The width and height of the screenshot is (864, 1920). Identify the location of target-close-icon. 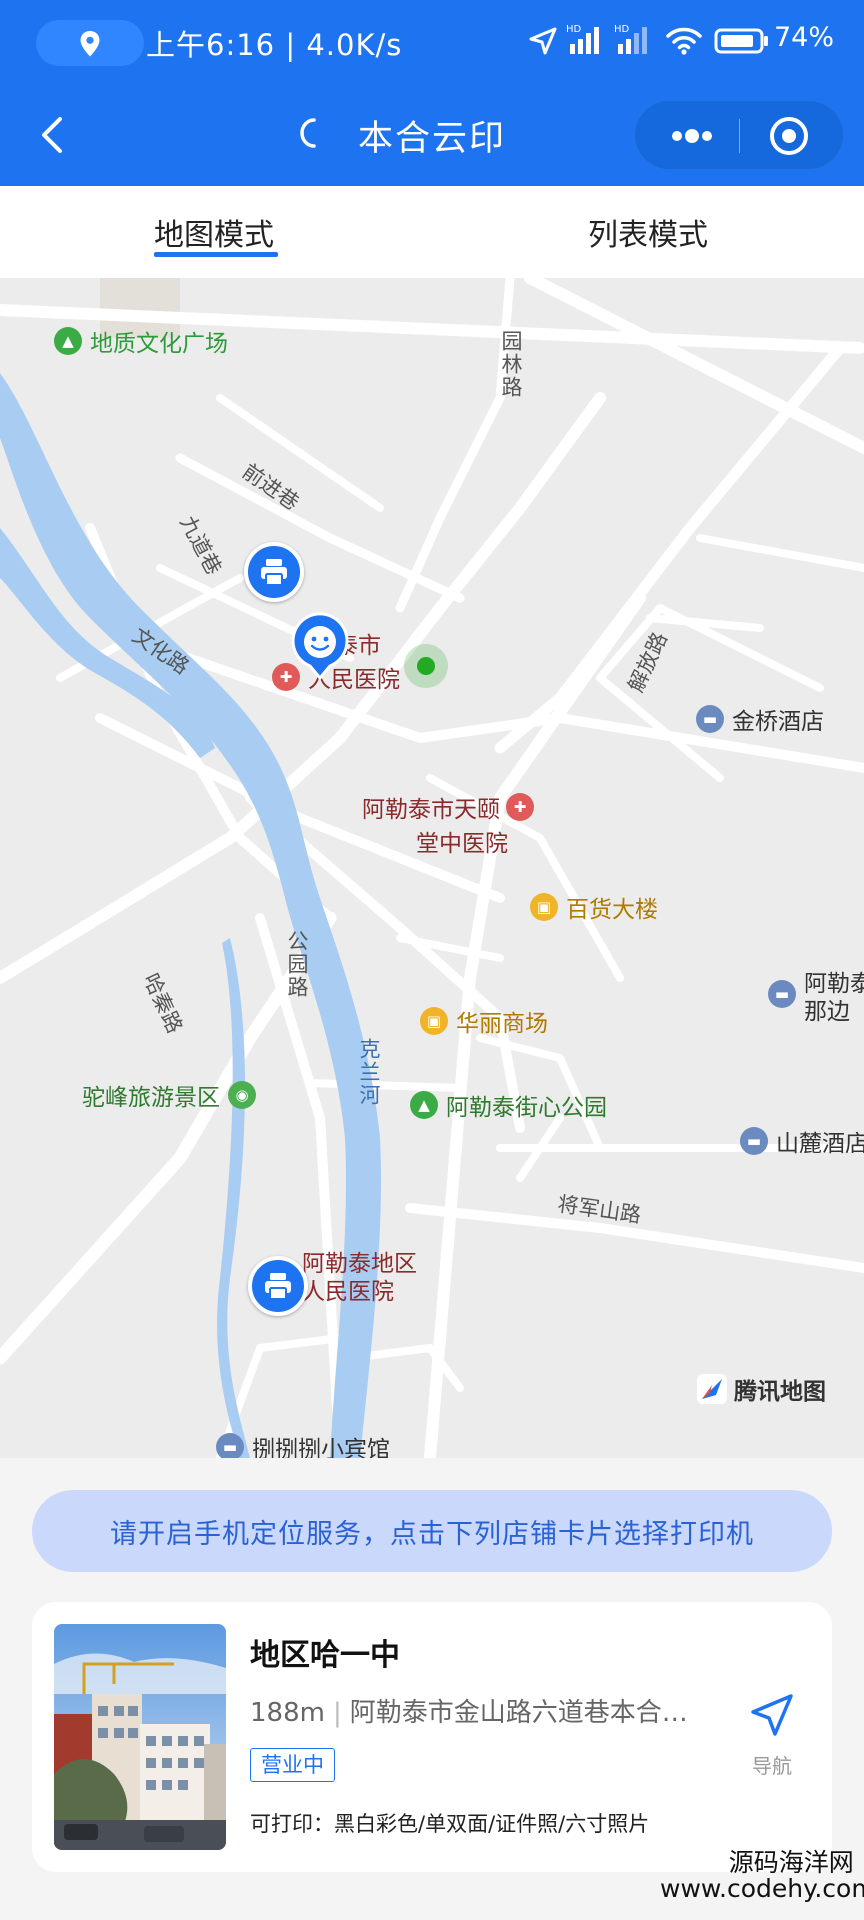
(789, 136).